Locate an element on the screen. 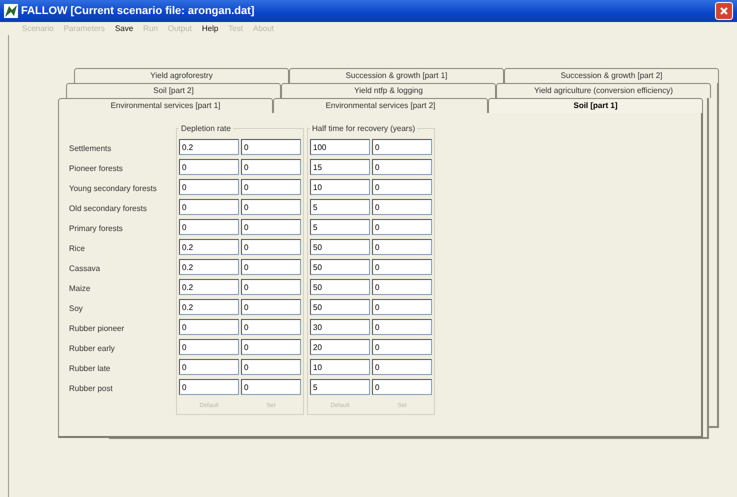 The image size is (737, 497). group-title: Half time for recovery (years) is located at coordinates (364, 128).